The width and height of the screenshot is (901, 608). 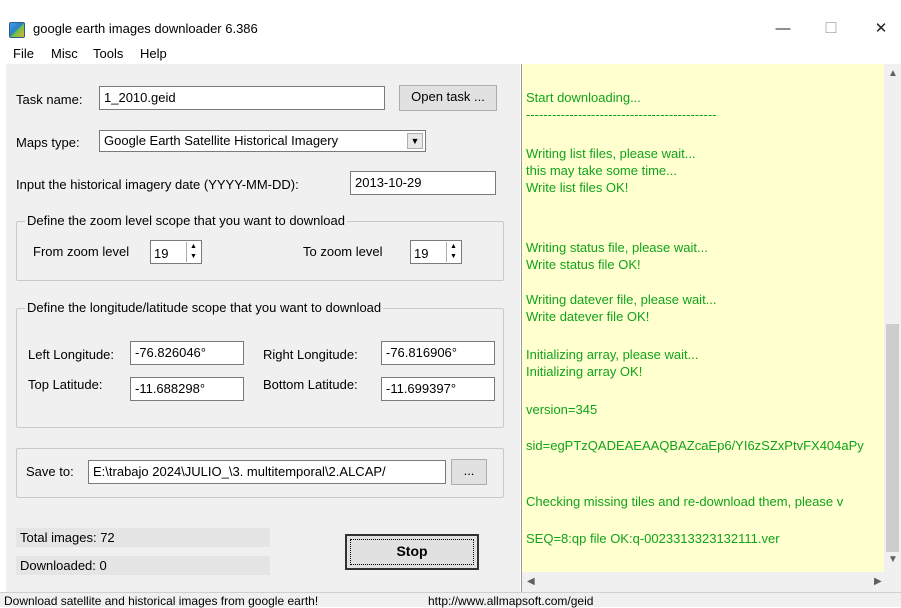 What do you see at coordinates (310, 354) in the screenshot?
I see `right-longitude-label: Right Longitude:` at bounding box center [310, 354].